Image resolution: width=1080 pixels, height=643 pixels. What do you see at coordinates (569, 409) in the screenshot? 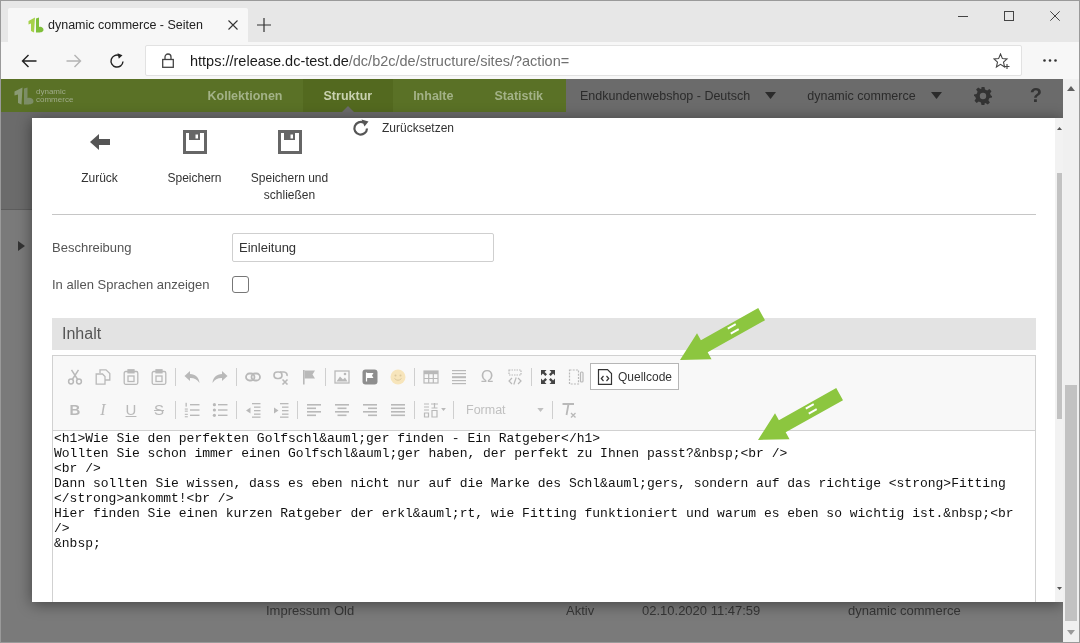
I see `remove-format-icon` at bounding box center [569, 409].